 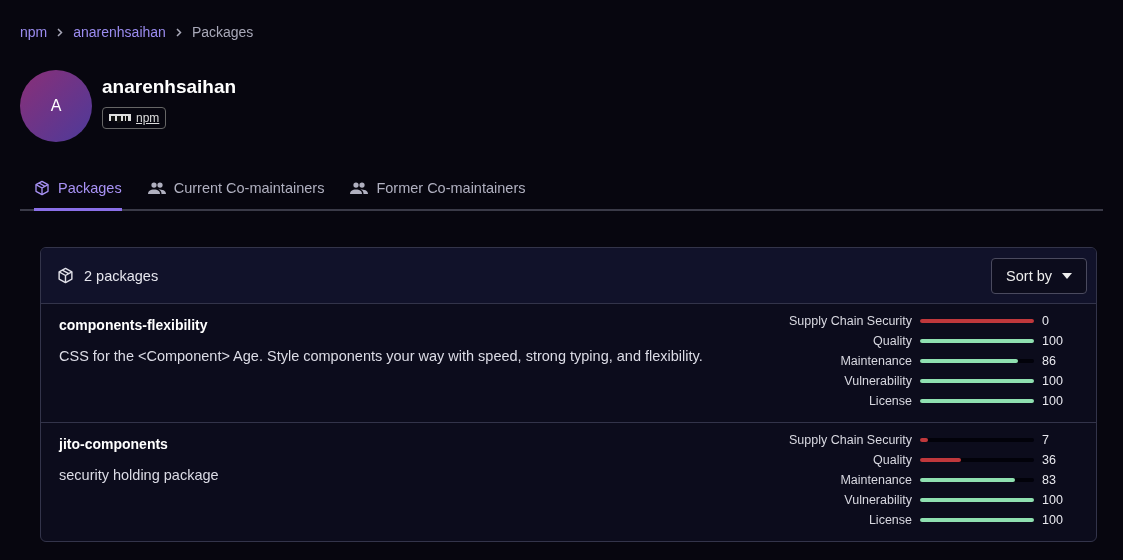 I want to click on sort-button: Sort by, so click(x=1039, y=275).